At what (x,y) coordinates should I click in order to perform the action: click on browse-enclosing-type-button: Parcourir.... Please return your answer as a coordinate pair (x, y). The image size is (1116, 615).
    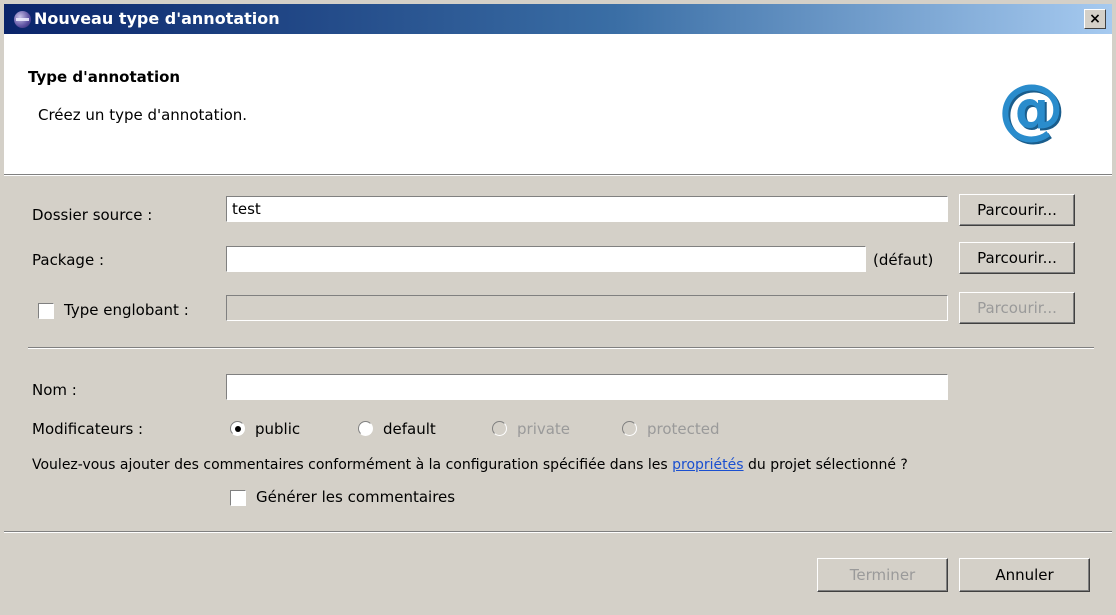
    Looking at the image, I should click on (1017, 308).